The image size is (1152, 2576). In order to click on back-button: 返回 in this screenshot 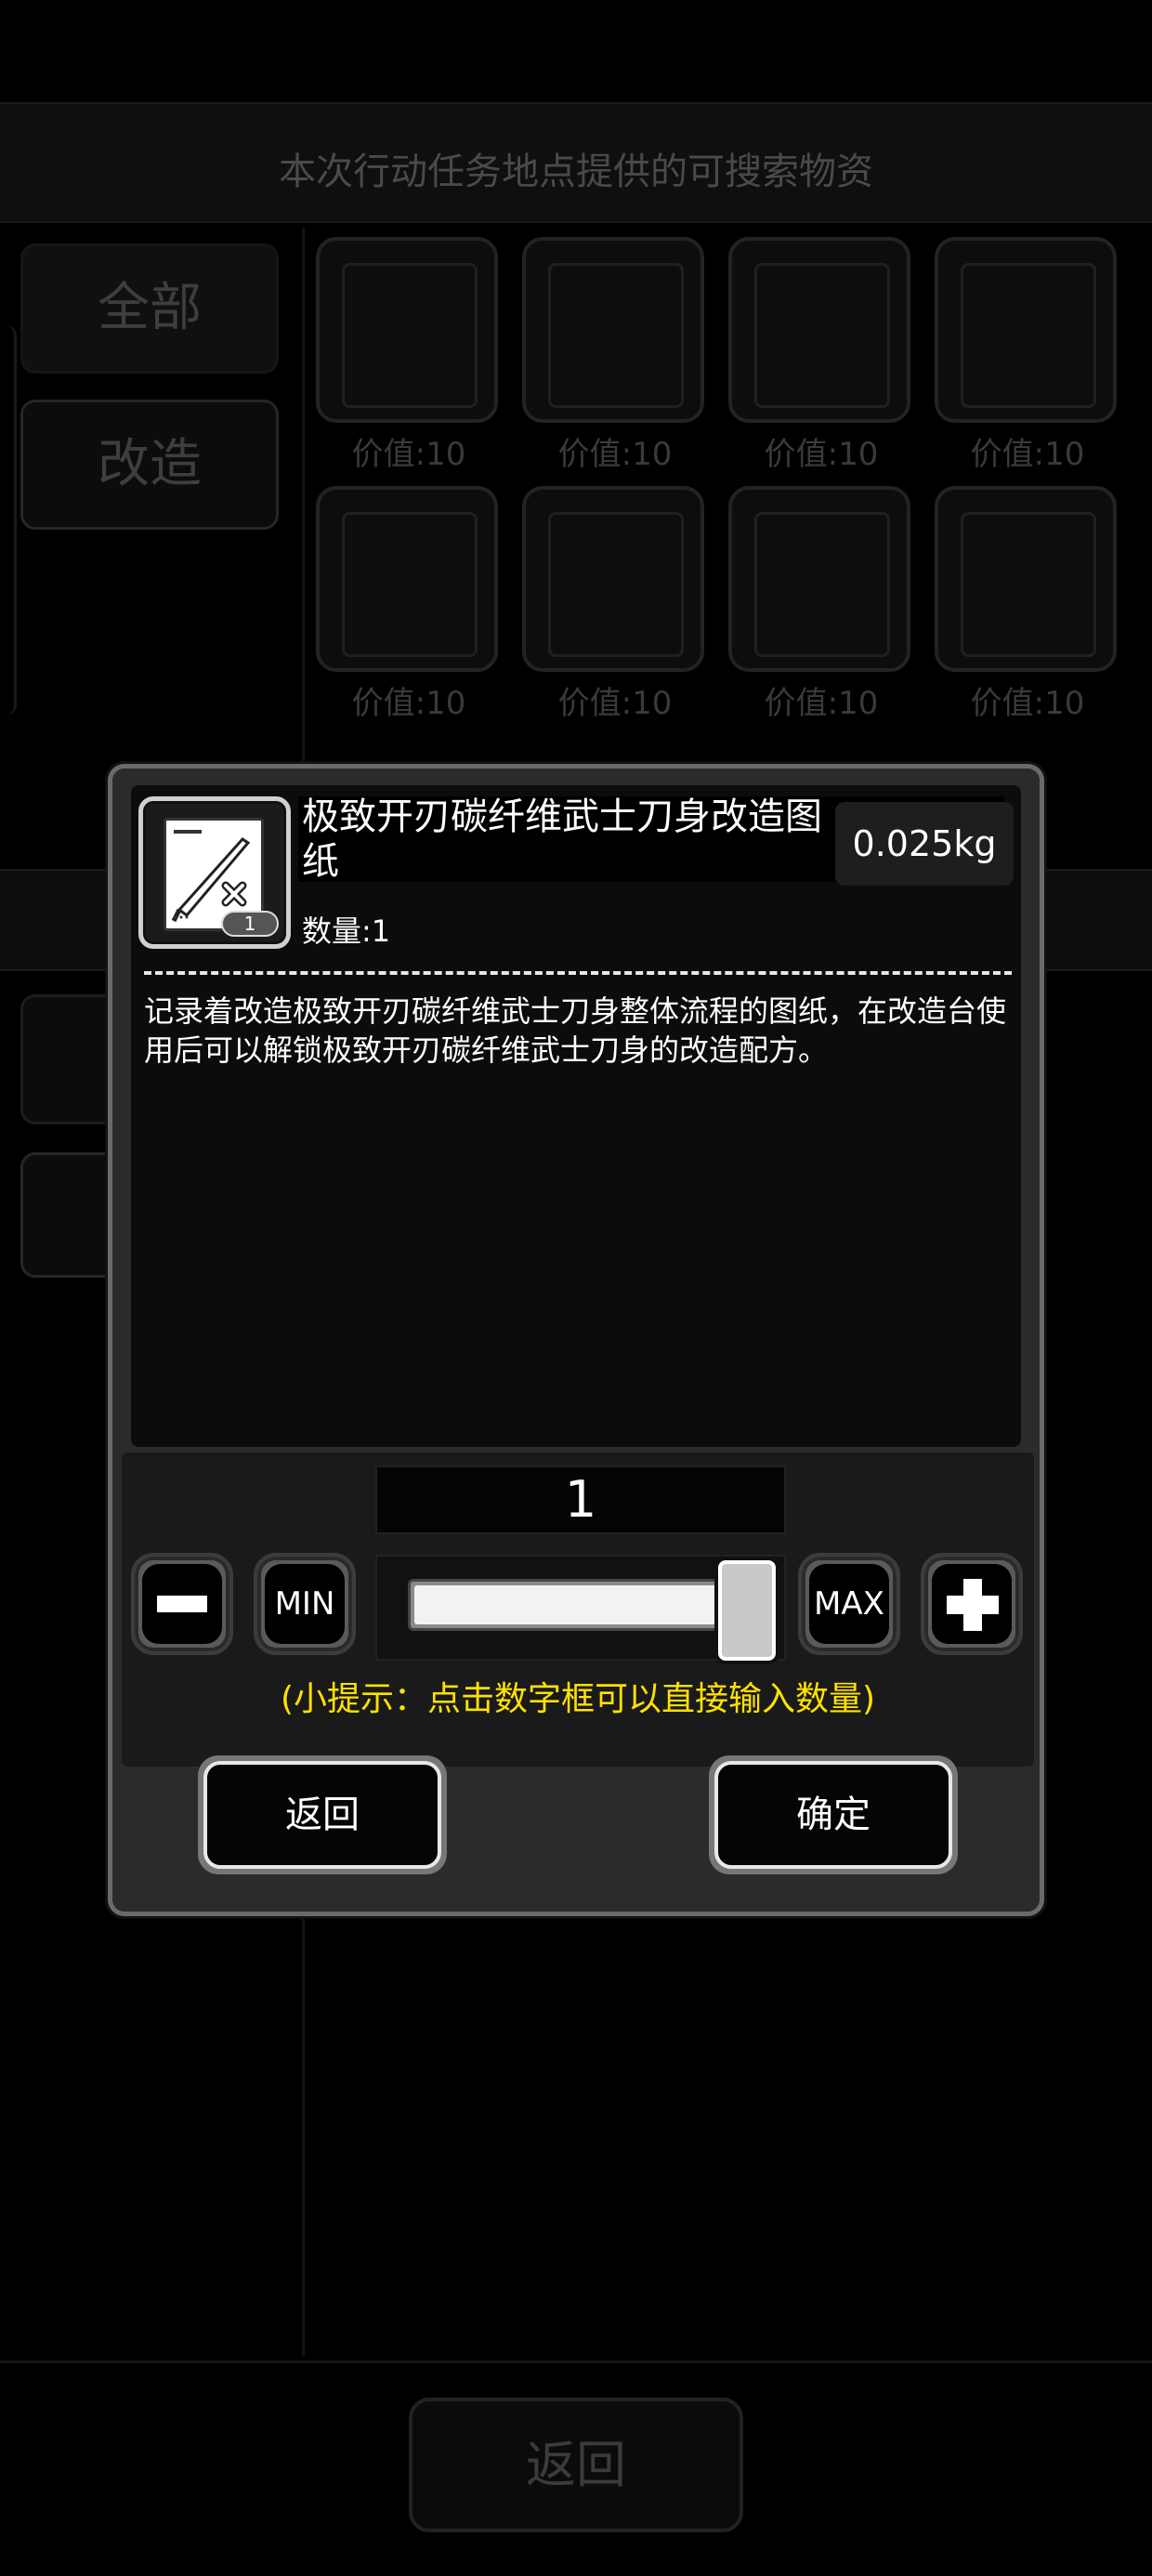, I will do `click(322, 1814)`.